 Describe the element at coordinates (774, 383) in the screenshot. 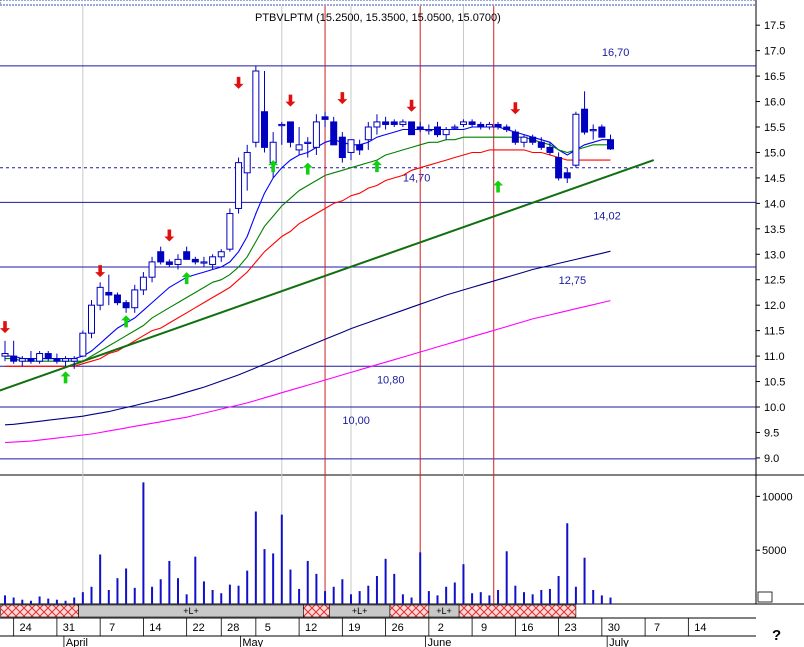

I see `price-tick-label-14: 10.5` at that location.